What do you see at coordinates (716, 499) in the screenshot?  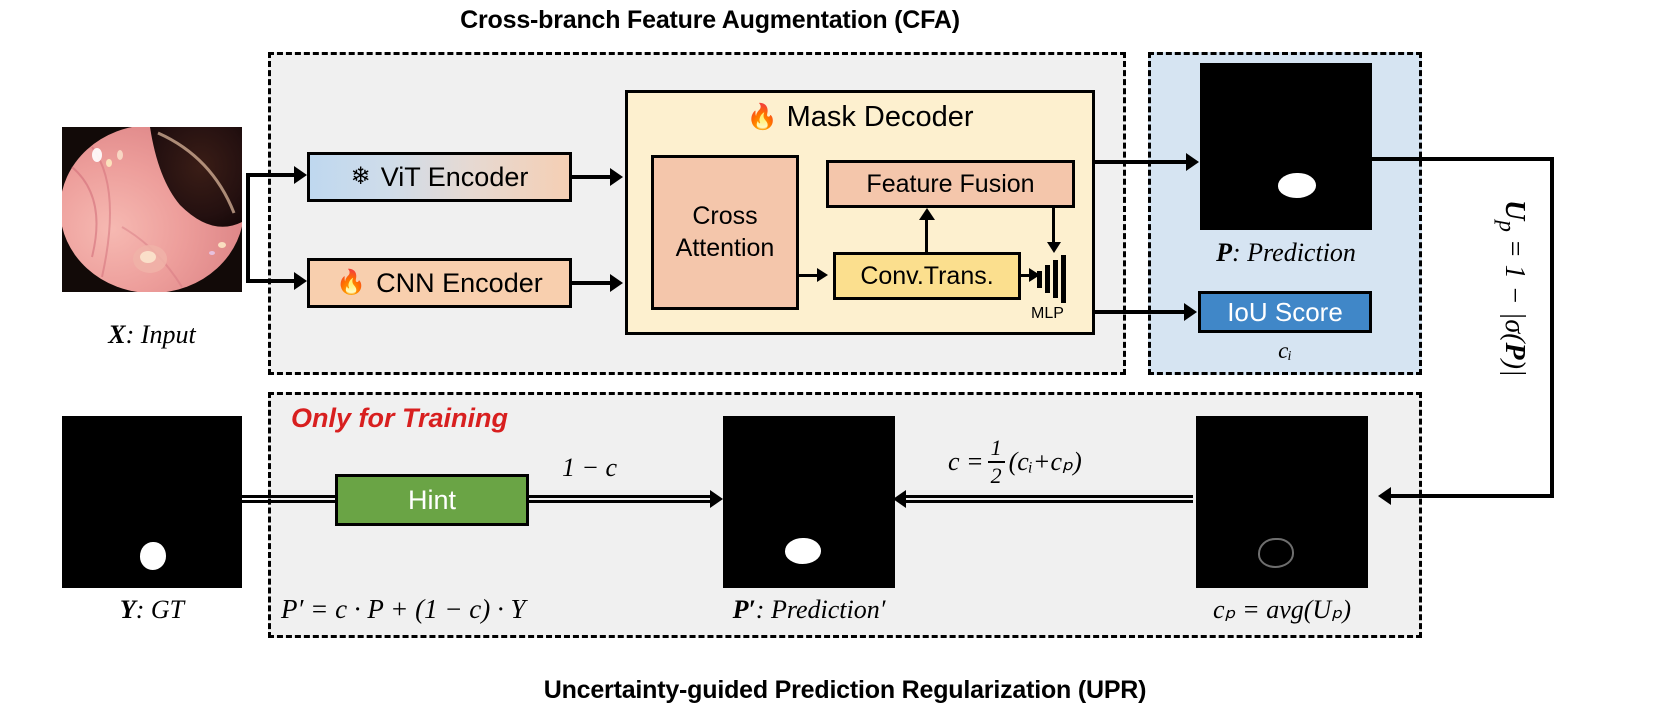 I see `arrow-hint-to-pprime-head` at bounding box center [716, 499].